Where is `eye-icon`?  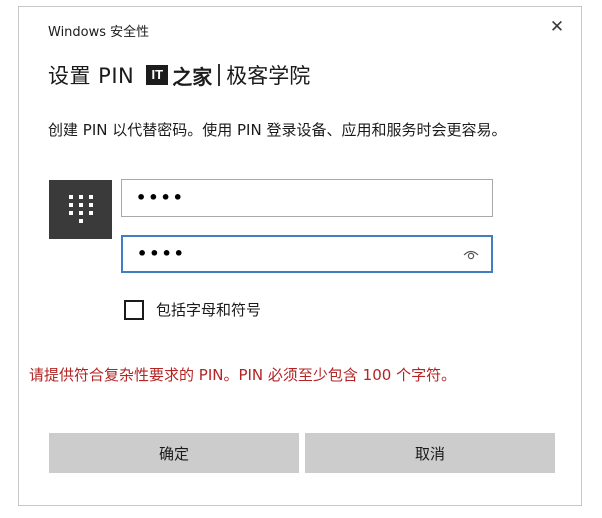 eye-icon is located at coordinates (471, 254).